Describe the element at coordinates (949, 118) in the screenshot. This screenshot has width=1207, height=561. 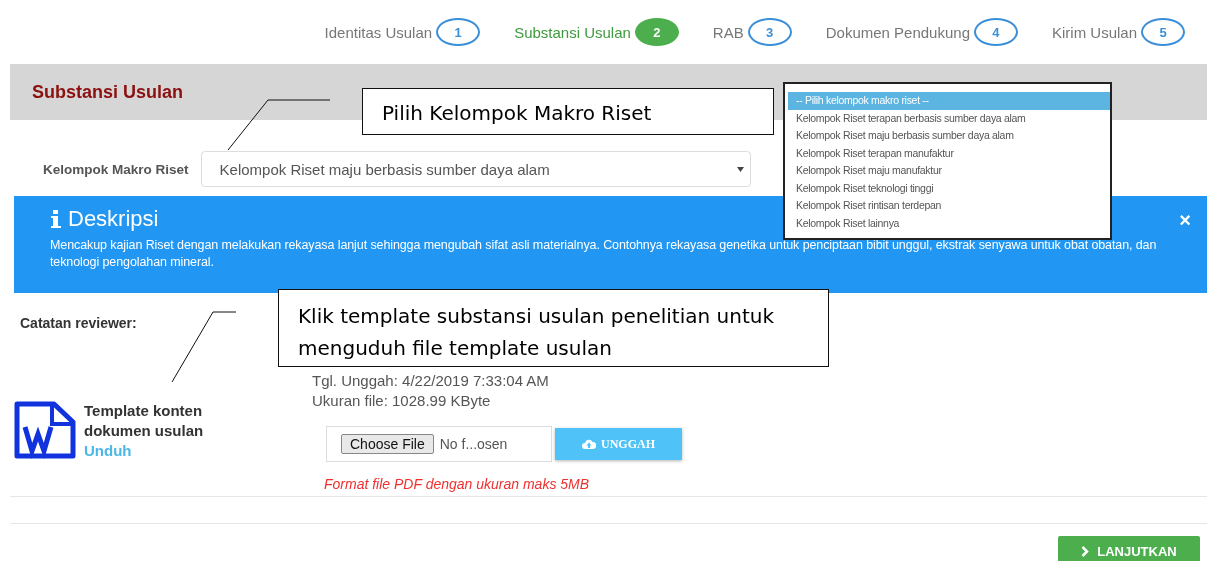
I see `dropdown-option: Kelompok Riset terapan berbasis sumber daya alam` at that location.